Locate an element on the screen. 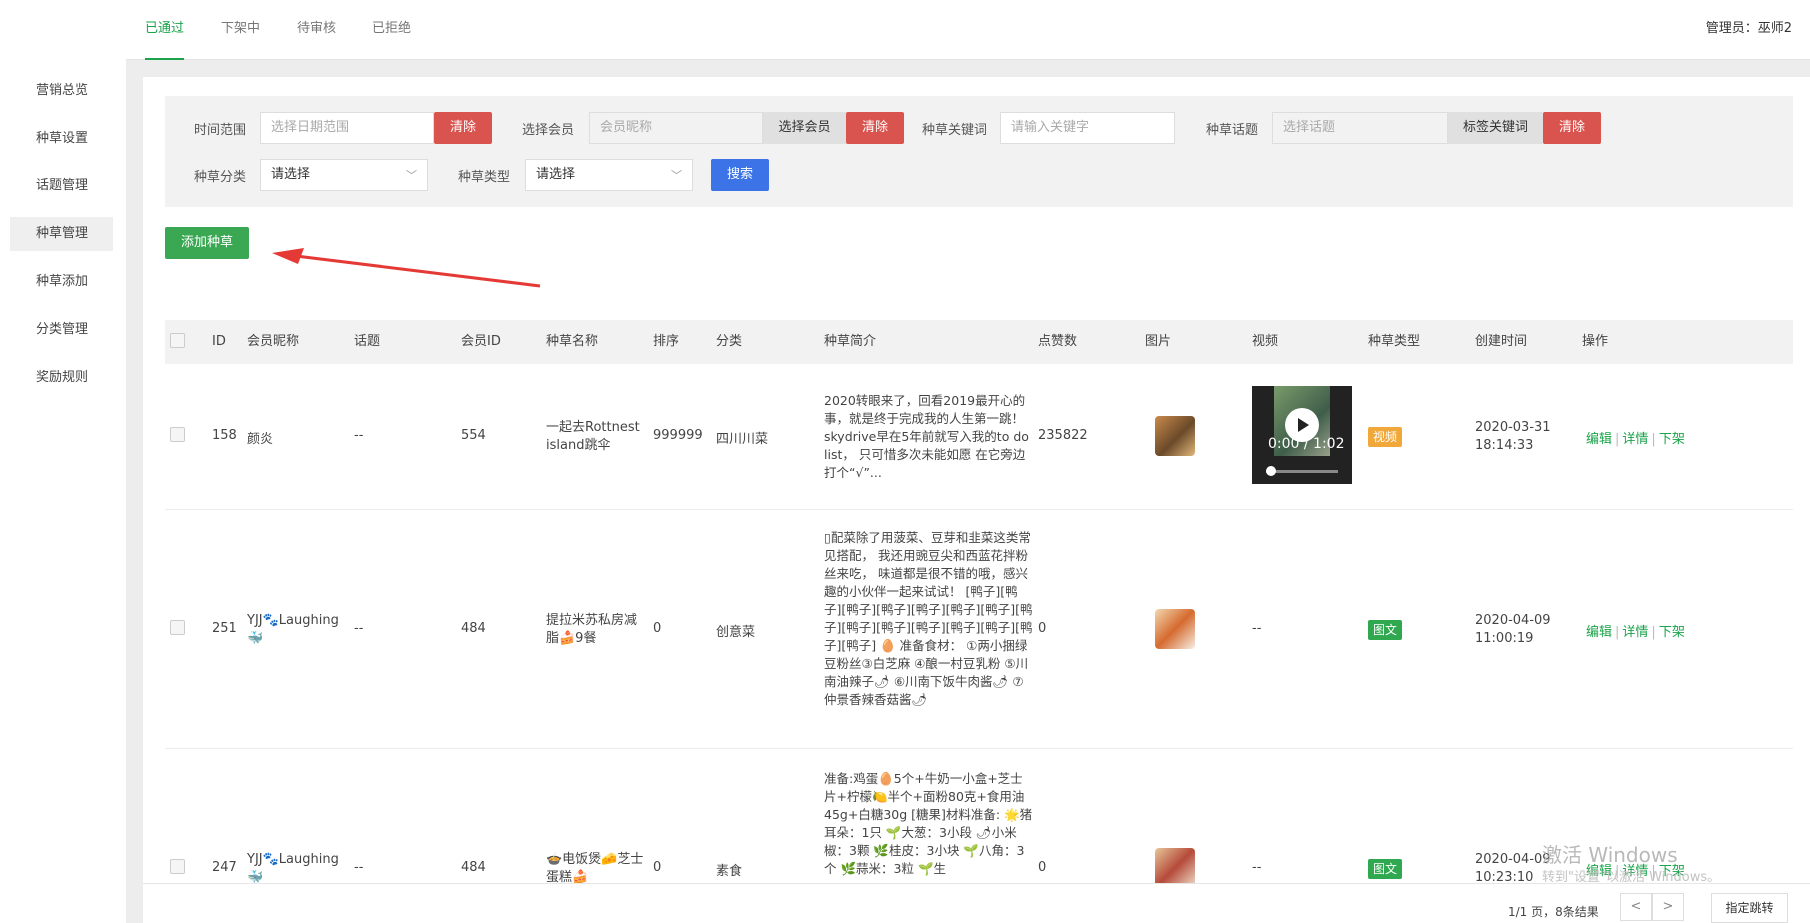 This screenshot has width=1810, height=923. row-created-time: 10:23:10 is located at coordinates (1504, 876).